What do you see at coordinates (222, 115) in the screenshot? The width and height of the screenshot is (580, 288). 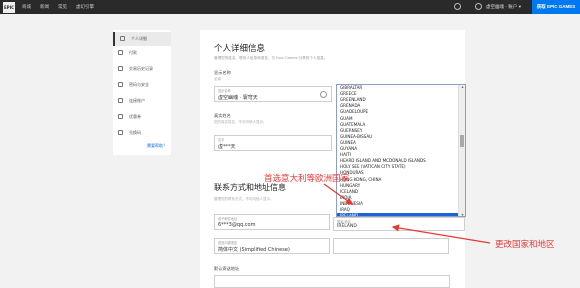 I see `real-name-label: 真实姓名` at bounding box center [222, 115].